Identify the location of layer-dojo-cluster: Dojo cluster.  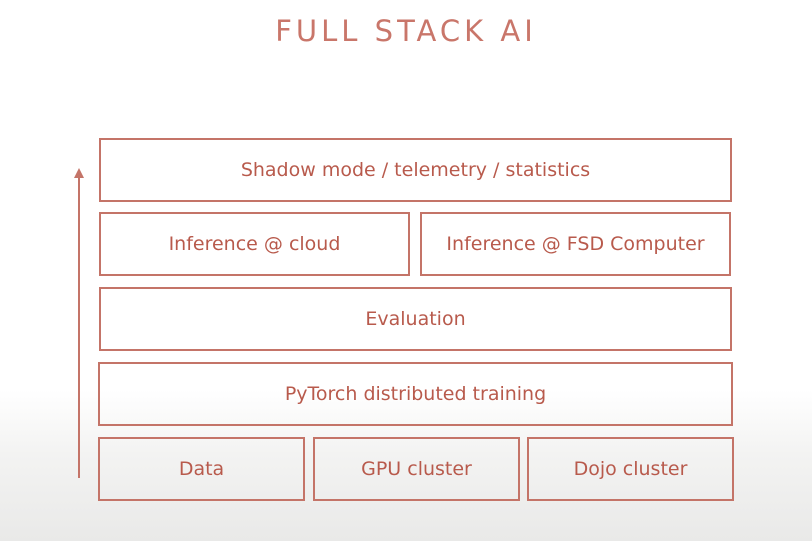
(630, 469).